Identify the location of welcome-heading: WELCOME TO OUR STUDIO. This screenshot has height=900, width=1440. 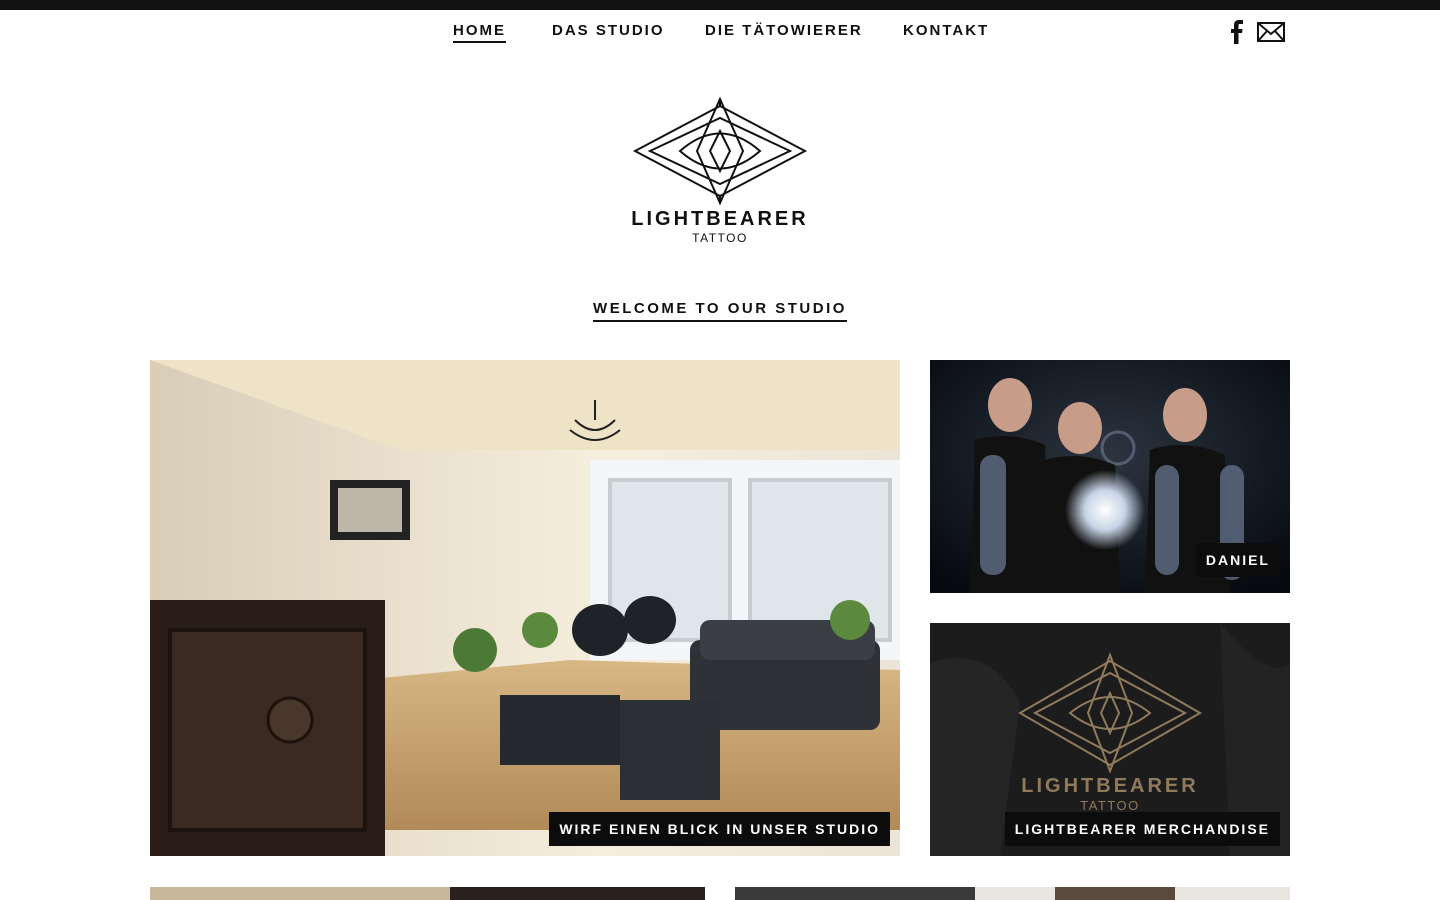
(720, 311).